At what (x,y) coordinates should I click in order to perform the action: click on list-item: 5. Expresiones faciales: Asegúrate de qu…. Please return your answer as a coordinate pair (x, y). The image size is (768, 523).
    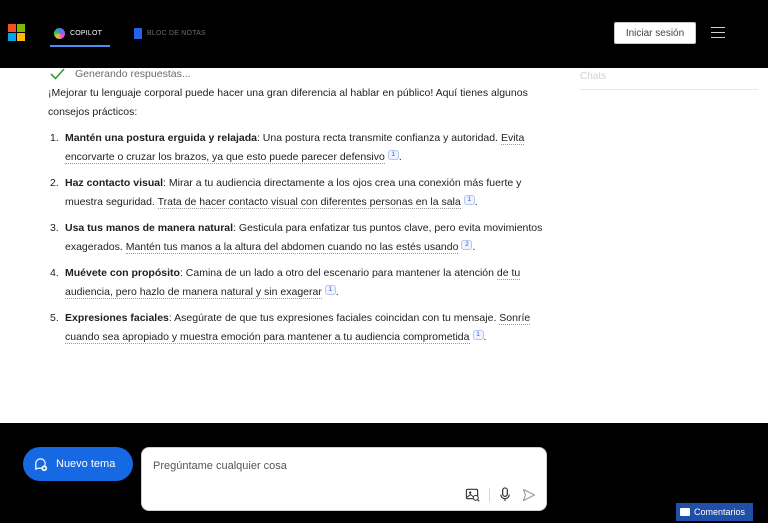
    Looking at the image, I should click on (290, 328).